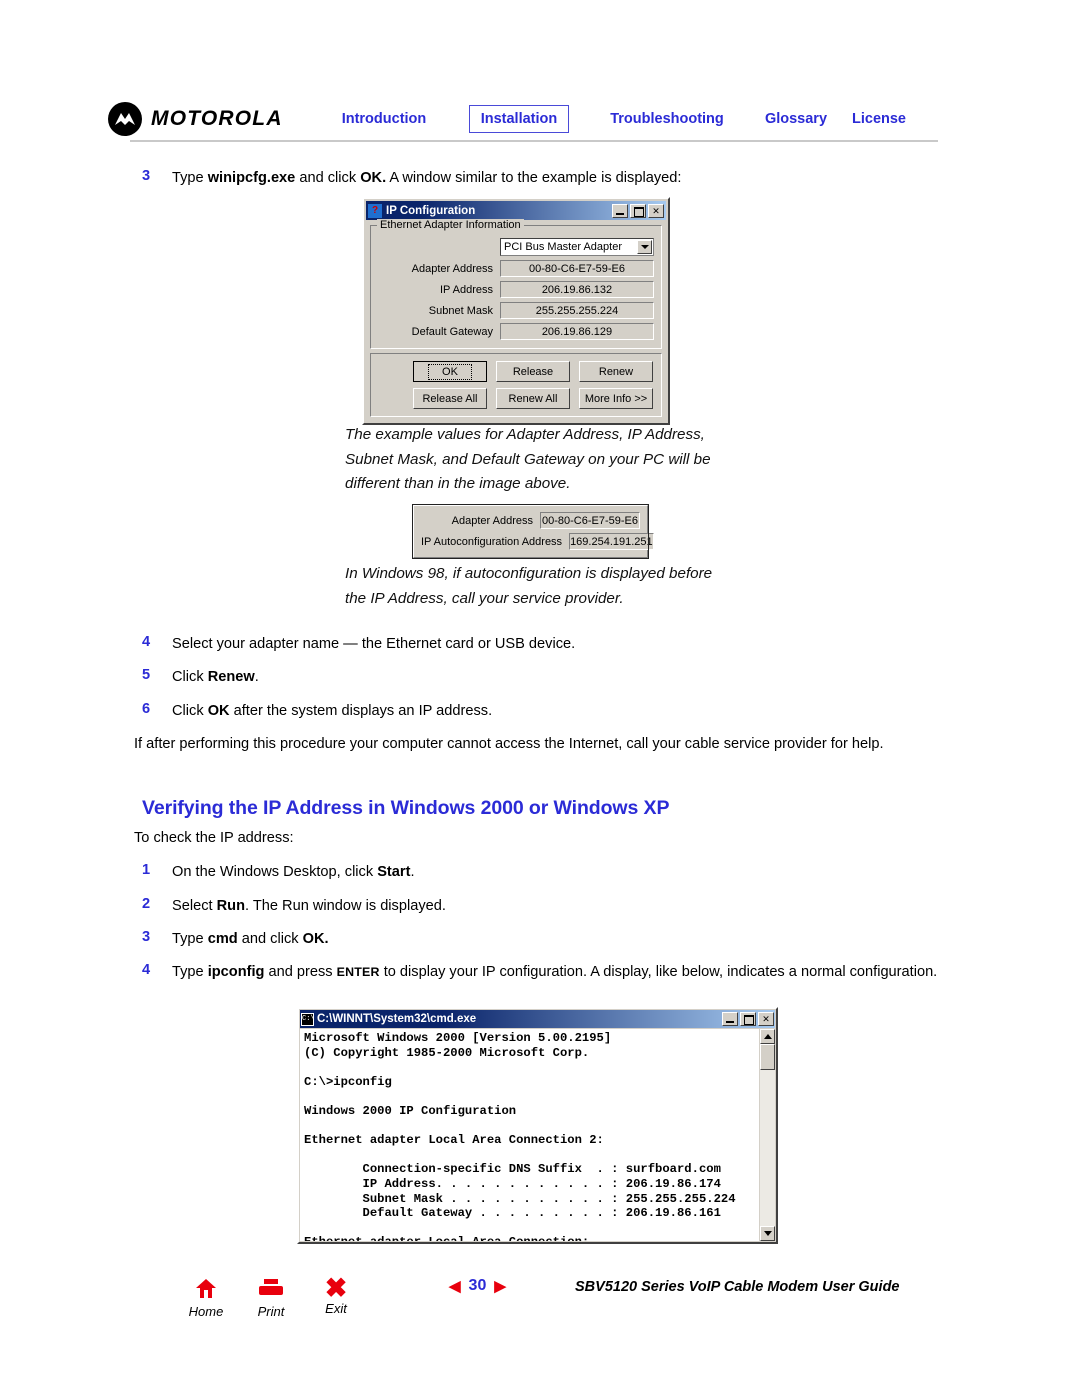 Image resolution: width=1080 pixels, height=1397 pixels. Describe the element at coordinates (562, 906) in the screenshot. I see `section2-step-2-text: Select Run. The Run window is displayed.` at that location.